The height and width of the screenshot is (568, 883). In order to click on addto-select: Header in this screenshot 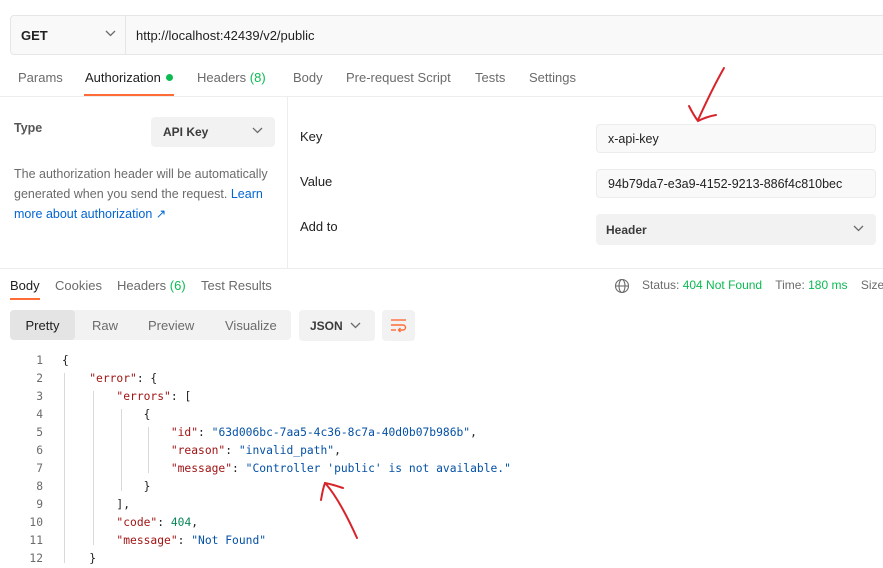, I will do `click(736, 229)`.